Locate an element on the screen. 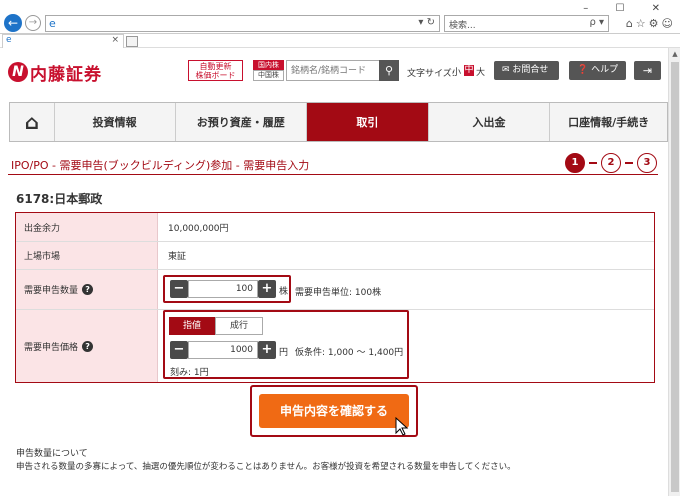 The height and width of the screenshot is (496, 680). scrollbar: ▲ is located at coordinates (674, 272).